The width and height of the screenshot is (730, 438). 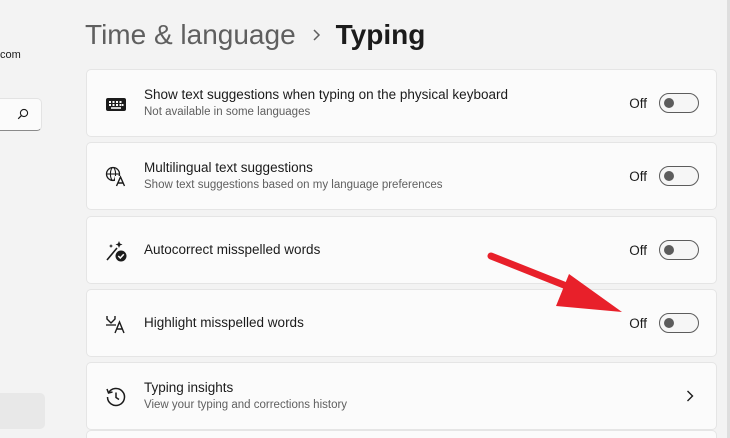 I want to click on autocorrect-toggle, so click(x=679, y=250).